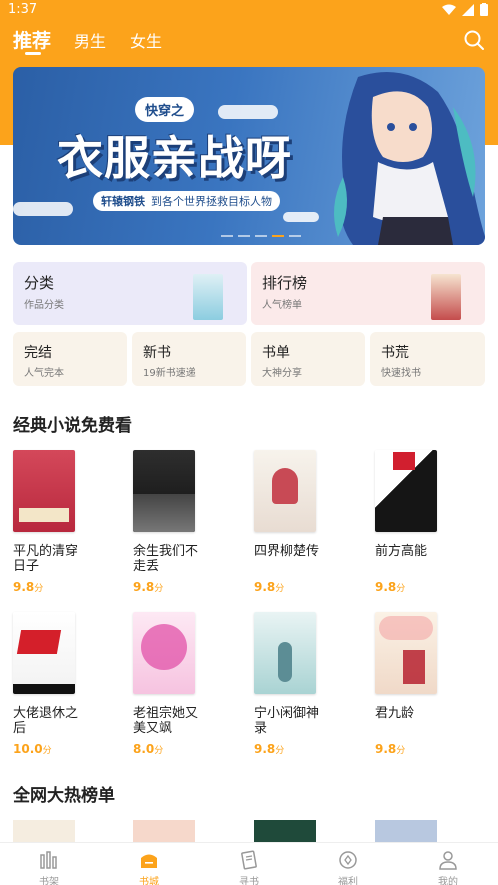  I want to click on category-find: 书荒 快速找书, so click(427, 359).